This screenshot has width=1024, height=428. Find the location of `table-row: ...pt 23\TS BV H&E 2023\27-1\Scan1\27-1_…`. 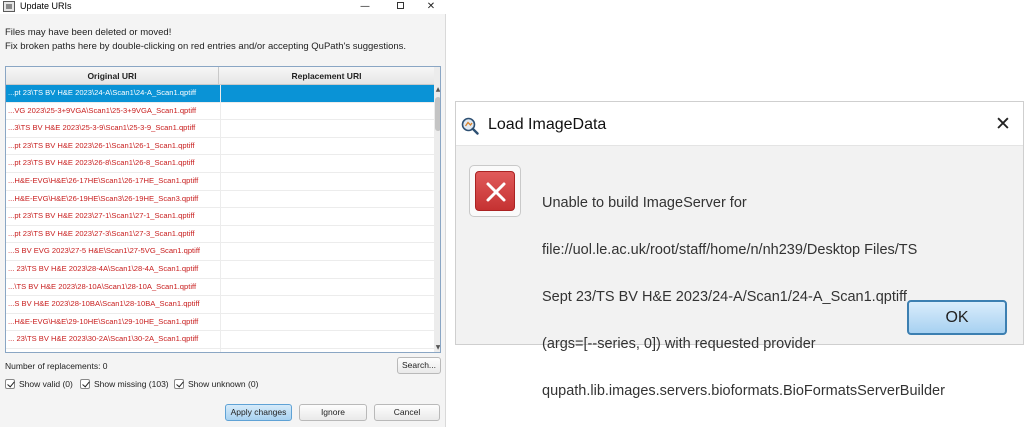

table-row: ...pt 23\TS BV H&E 2023\27-1\Scan1\27-1_… is located at coordinates (220, 217).